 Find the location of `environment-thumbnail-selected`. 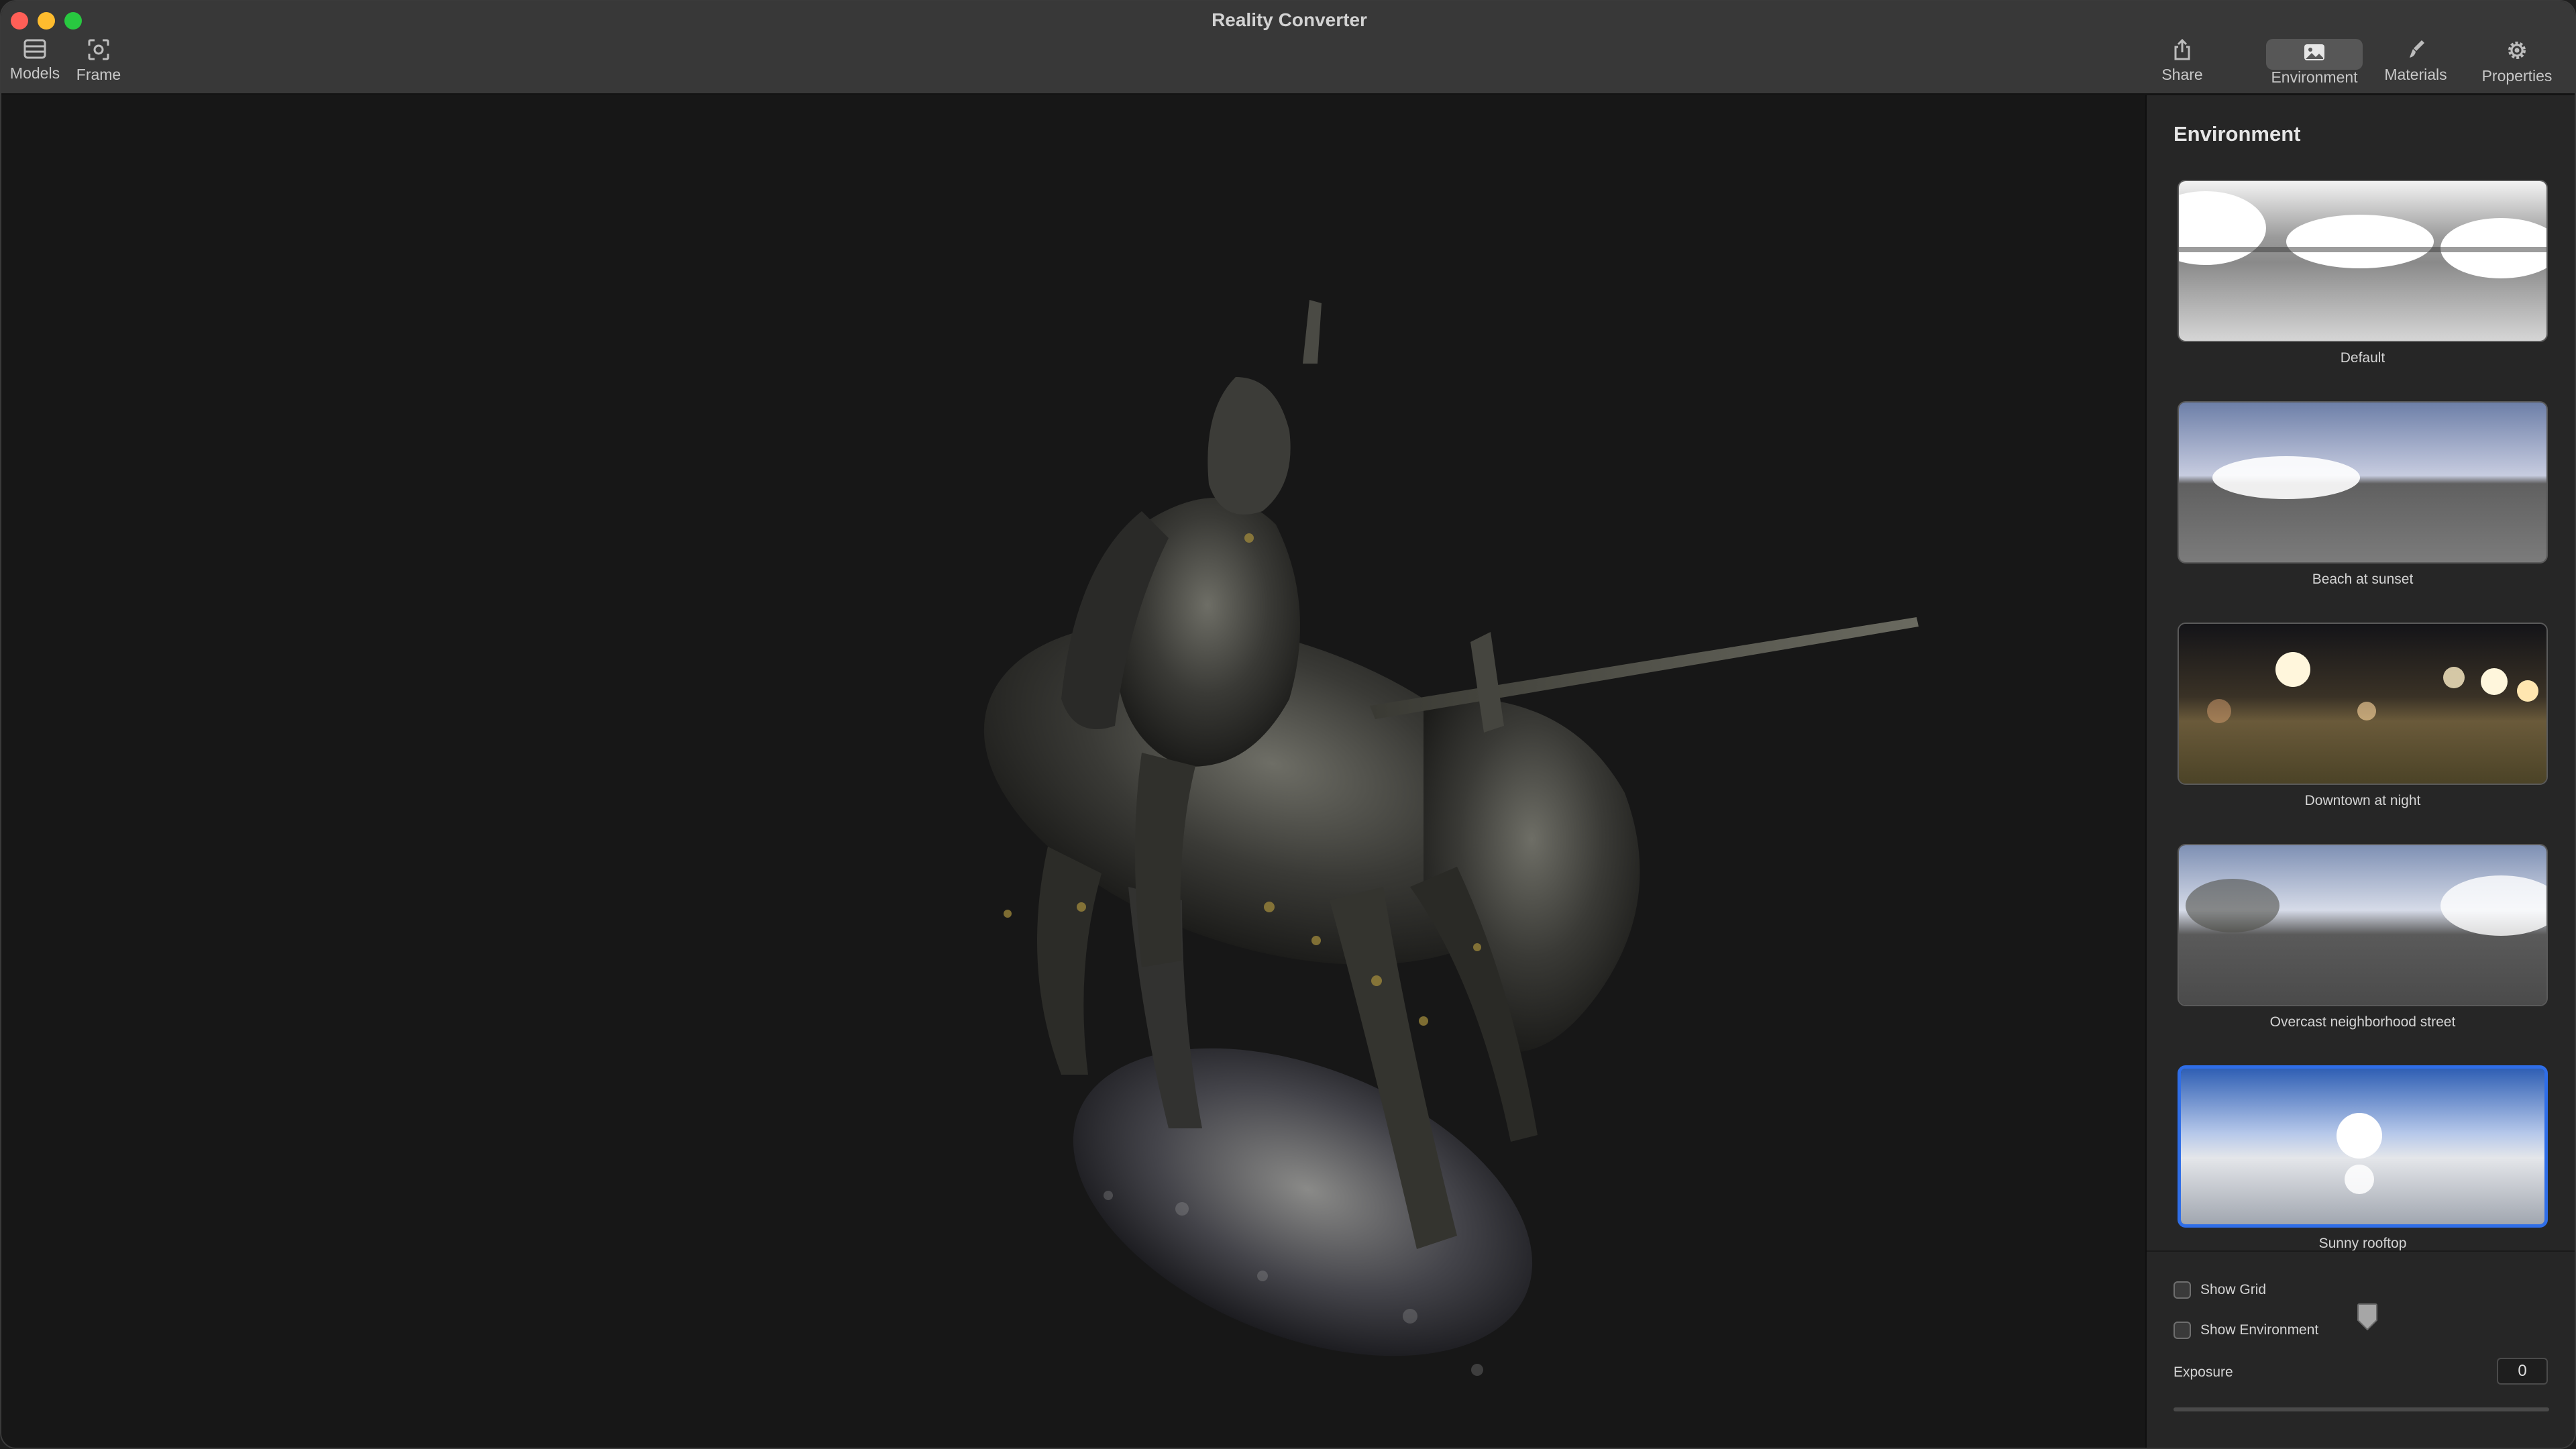

environment-thumbnail-selected is located at coordinates (2363, 1146).